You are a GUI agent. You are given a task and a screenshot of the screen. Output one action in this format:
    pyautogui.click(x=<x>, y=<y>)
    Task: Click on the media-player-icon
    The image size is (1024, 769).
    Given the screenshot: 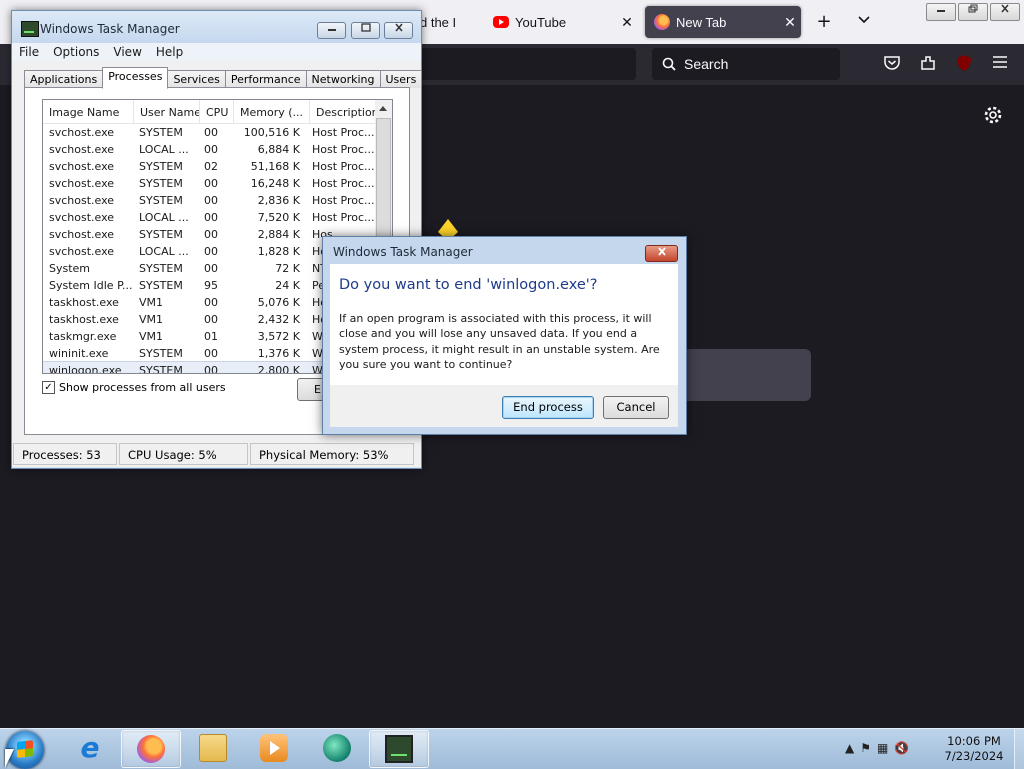 What is the action you would take?
    pyautogui.click(x=274, y=748)
    